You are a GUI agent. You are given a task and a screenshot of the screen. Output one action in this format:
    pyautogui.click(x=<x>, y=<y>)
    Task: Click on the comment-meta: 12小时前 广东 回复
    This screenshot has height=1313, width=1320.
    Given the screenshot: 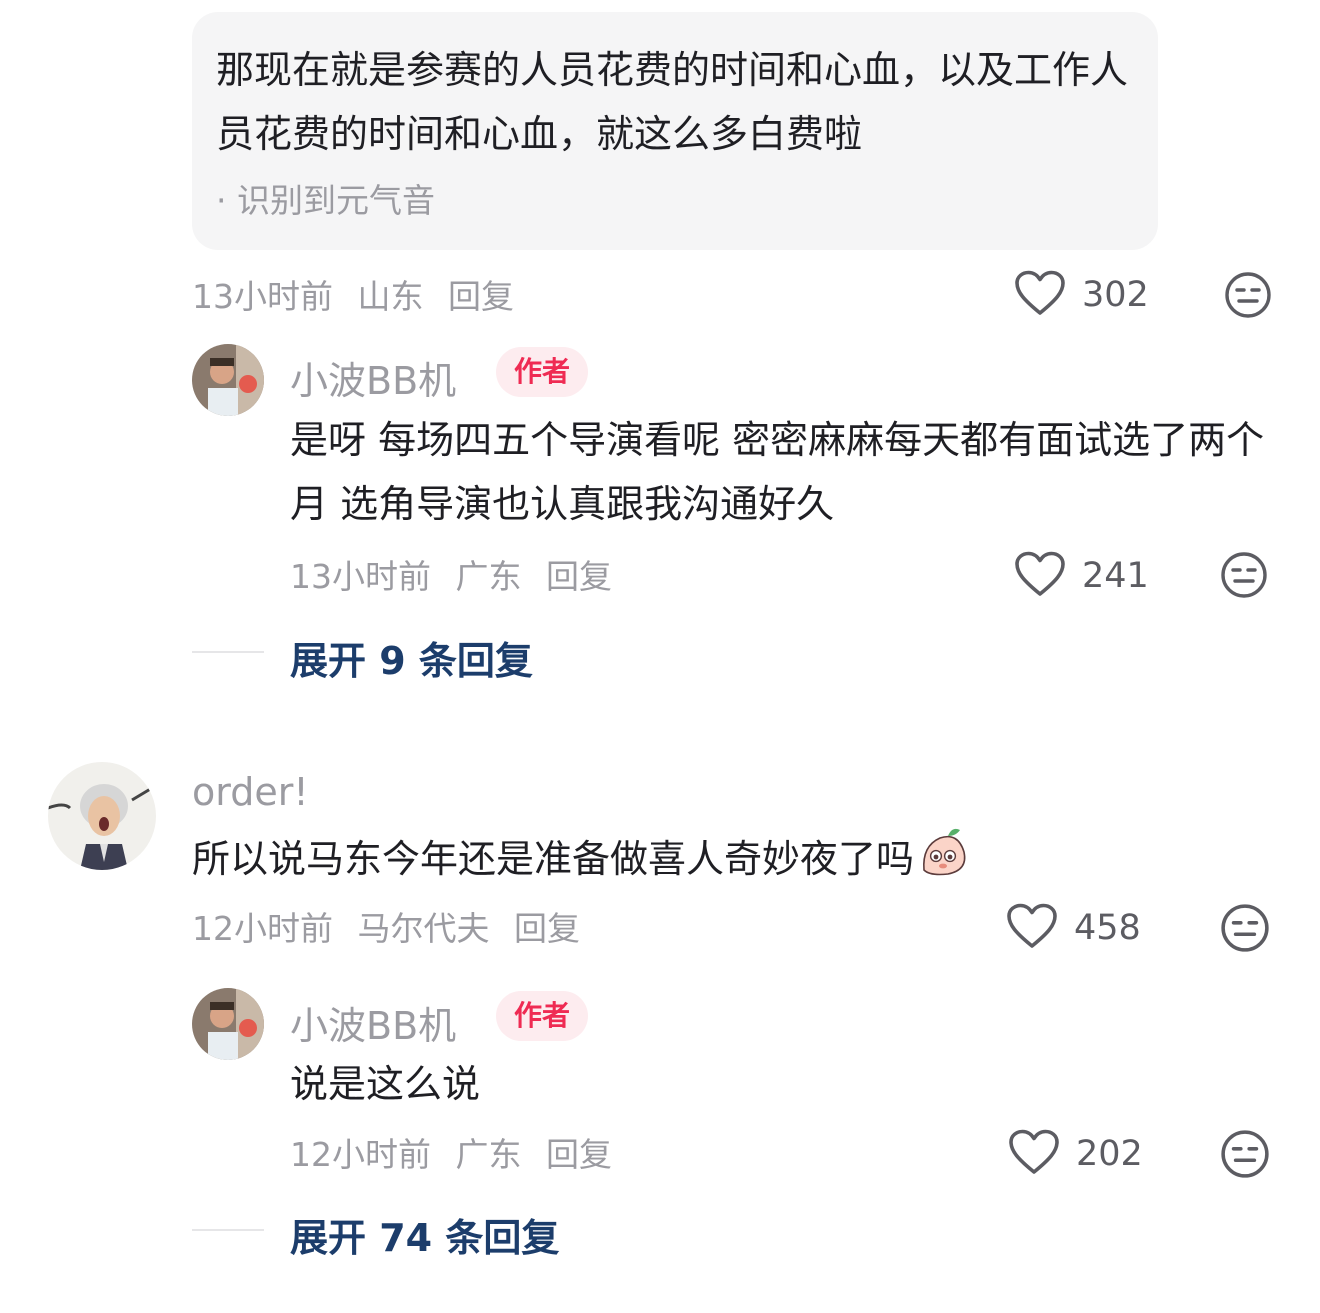 What is the action you would take?
    pyautogui.click(x=451, y=1152)
    